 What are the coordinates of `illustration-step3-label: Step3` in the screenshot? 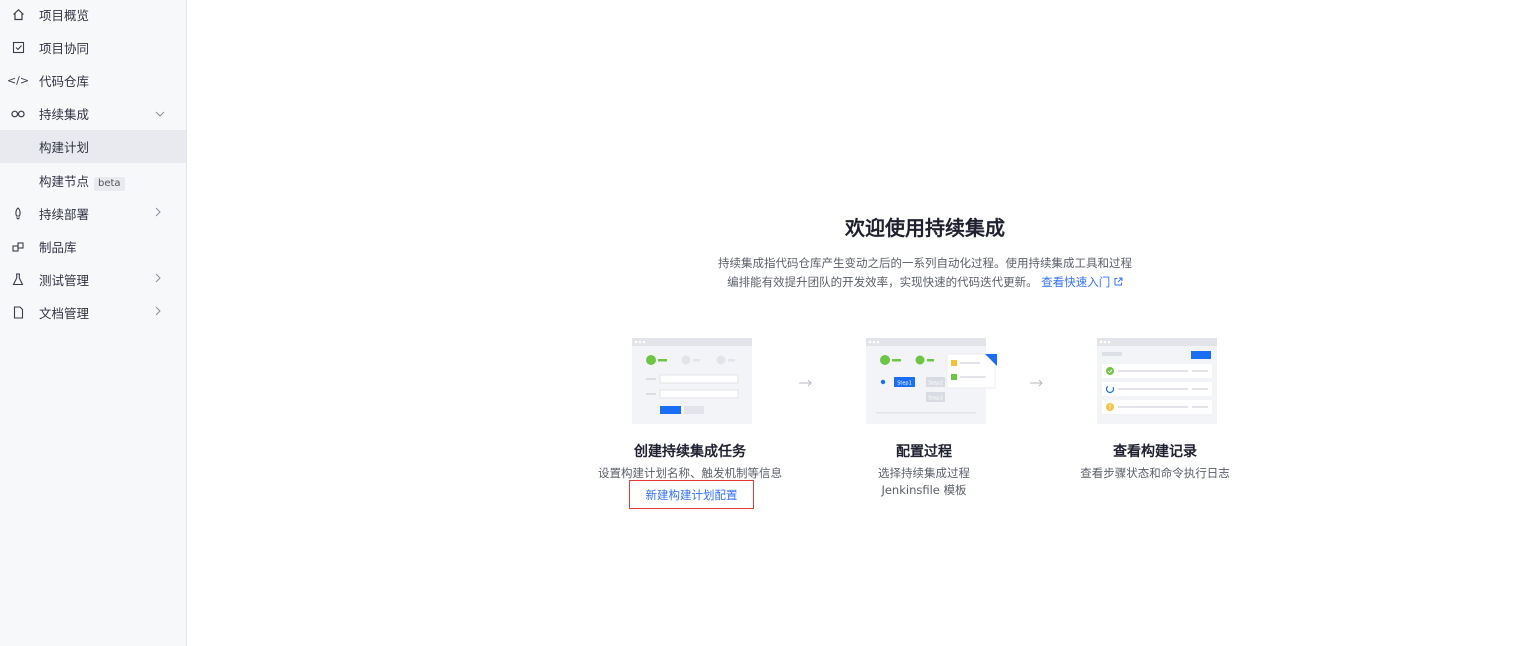 It's located at (935, 399).